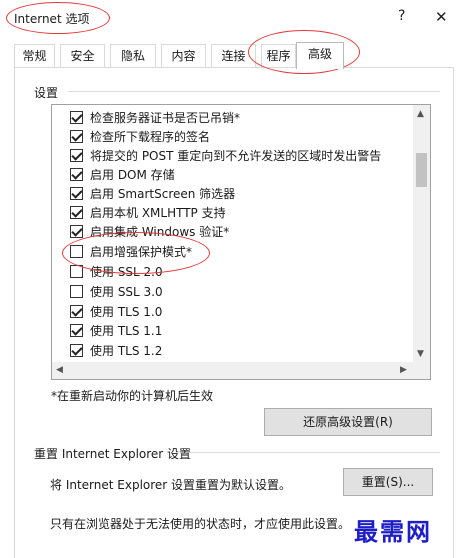 Image resolution: width=466 pixels, height=558 pixels. I want to click on setting-label: 启用集成 Windows 验证*, so click(160, 231).